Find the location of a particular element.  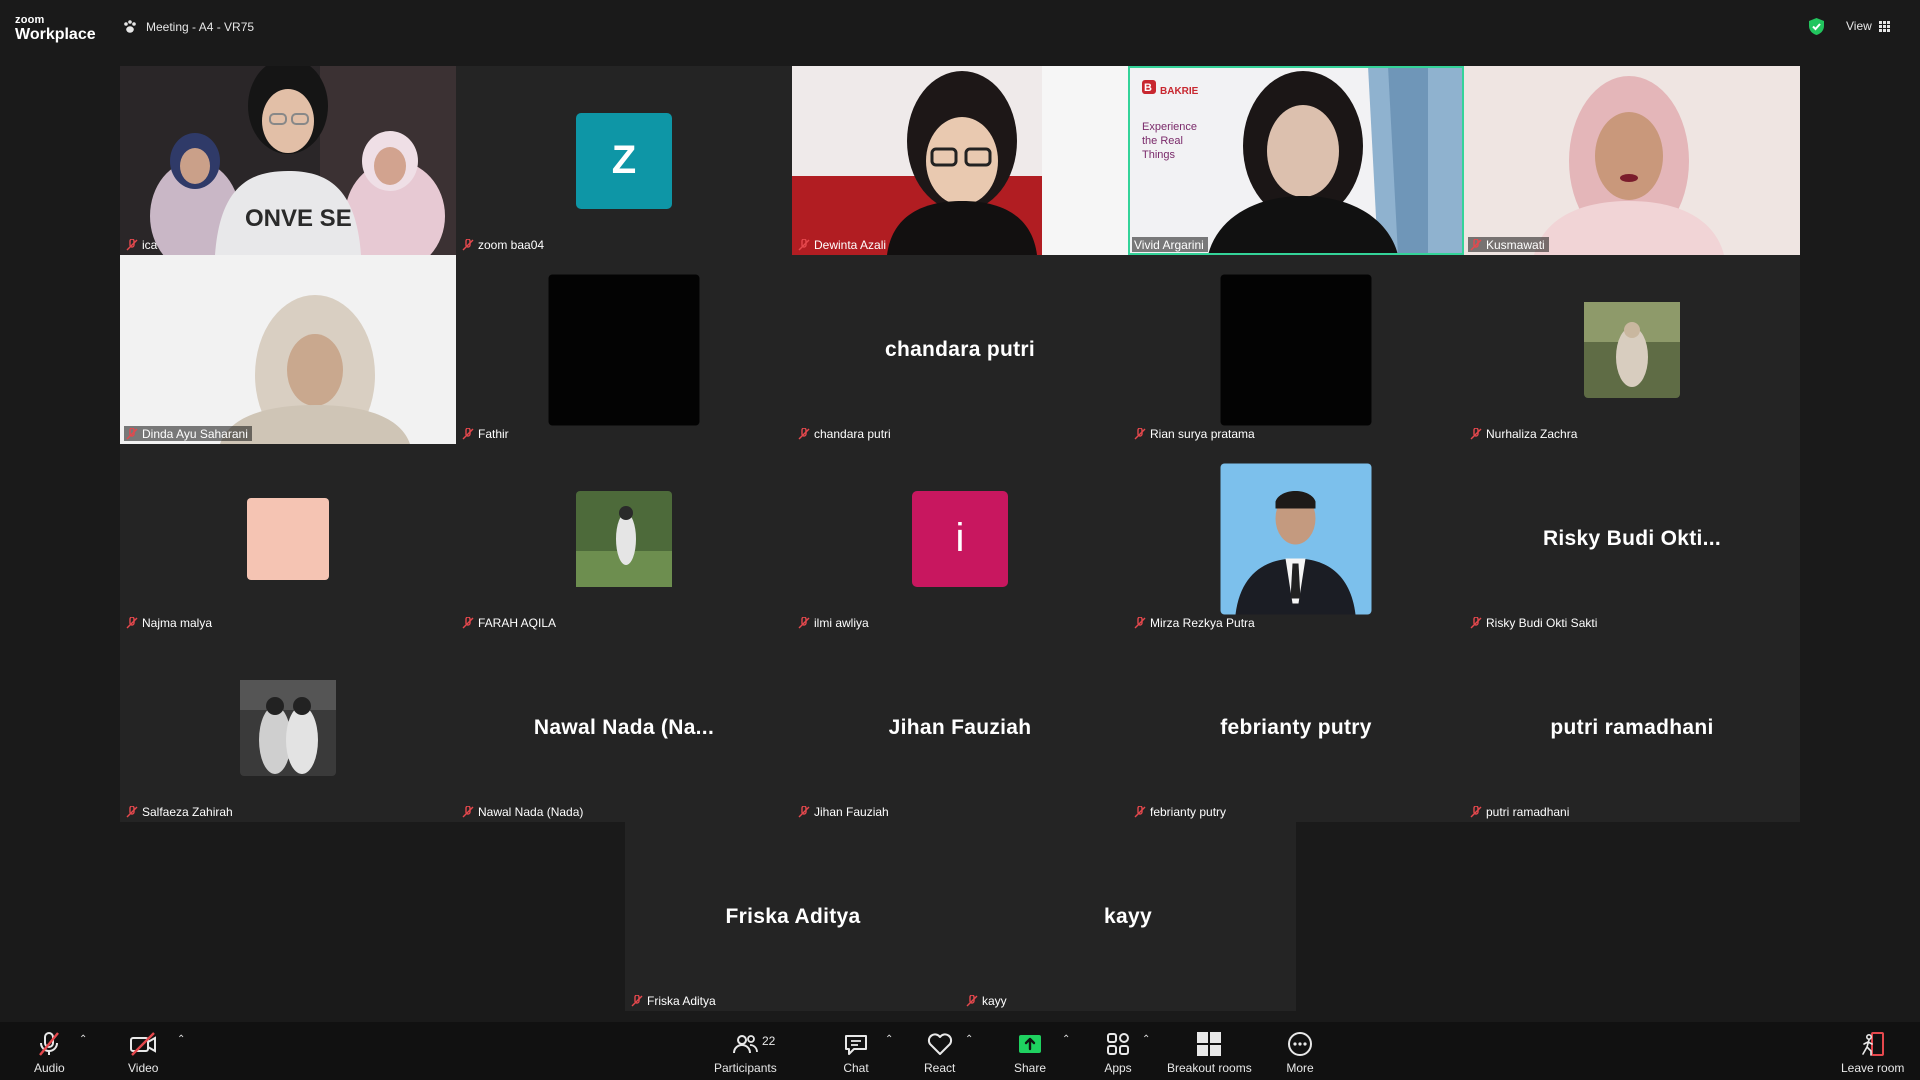

participant-nametag: Friska Aditya is located at coordinates (674, 1000).